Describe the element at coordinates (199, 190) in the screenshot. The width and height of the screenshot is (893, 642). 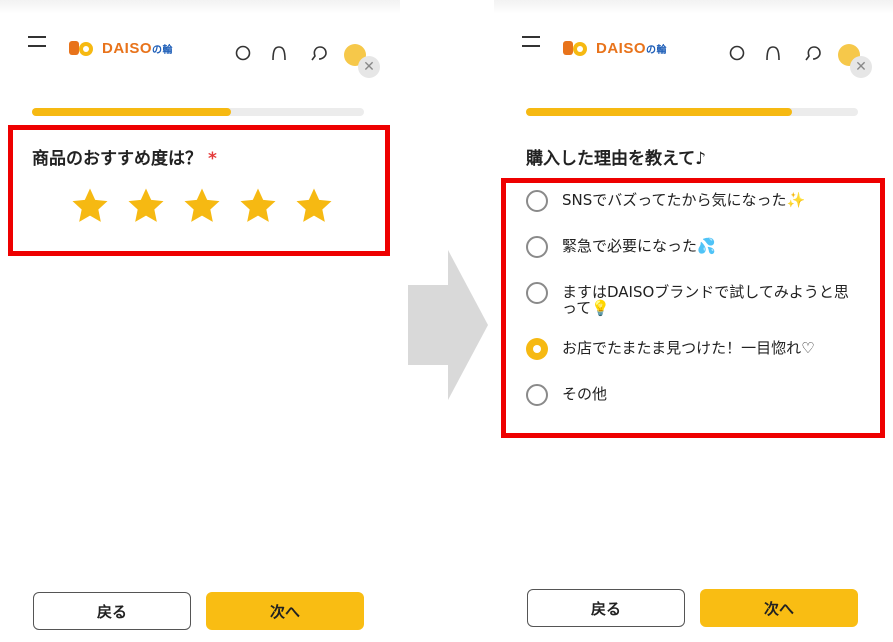
I see `highlight-box-rating` at that location.